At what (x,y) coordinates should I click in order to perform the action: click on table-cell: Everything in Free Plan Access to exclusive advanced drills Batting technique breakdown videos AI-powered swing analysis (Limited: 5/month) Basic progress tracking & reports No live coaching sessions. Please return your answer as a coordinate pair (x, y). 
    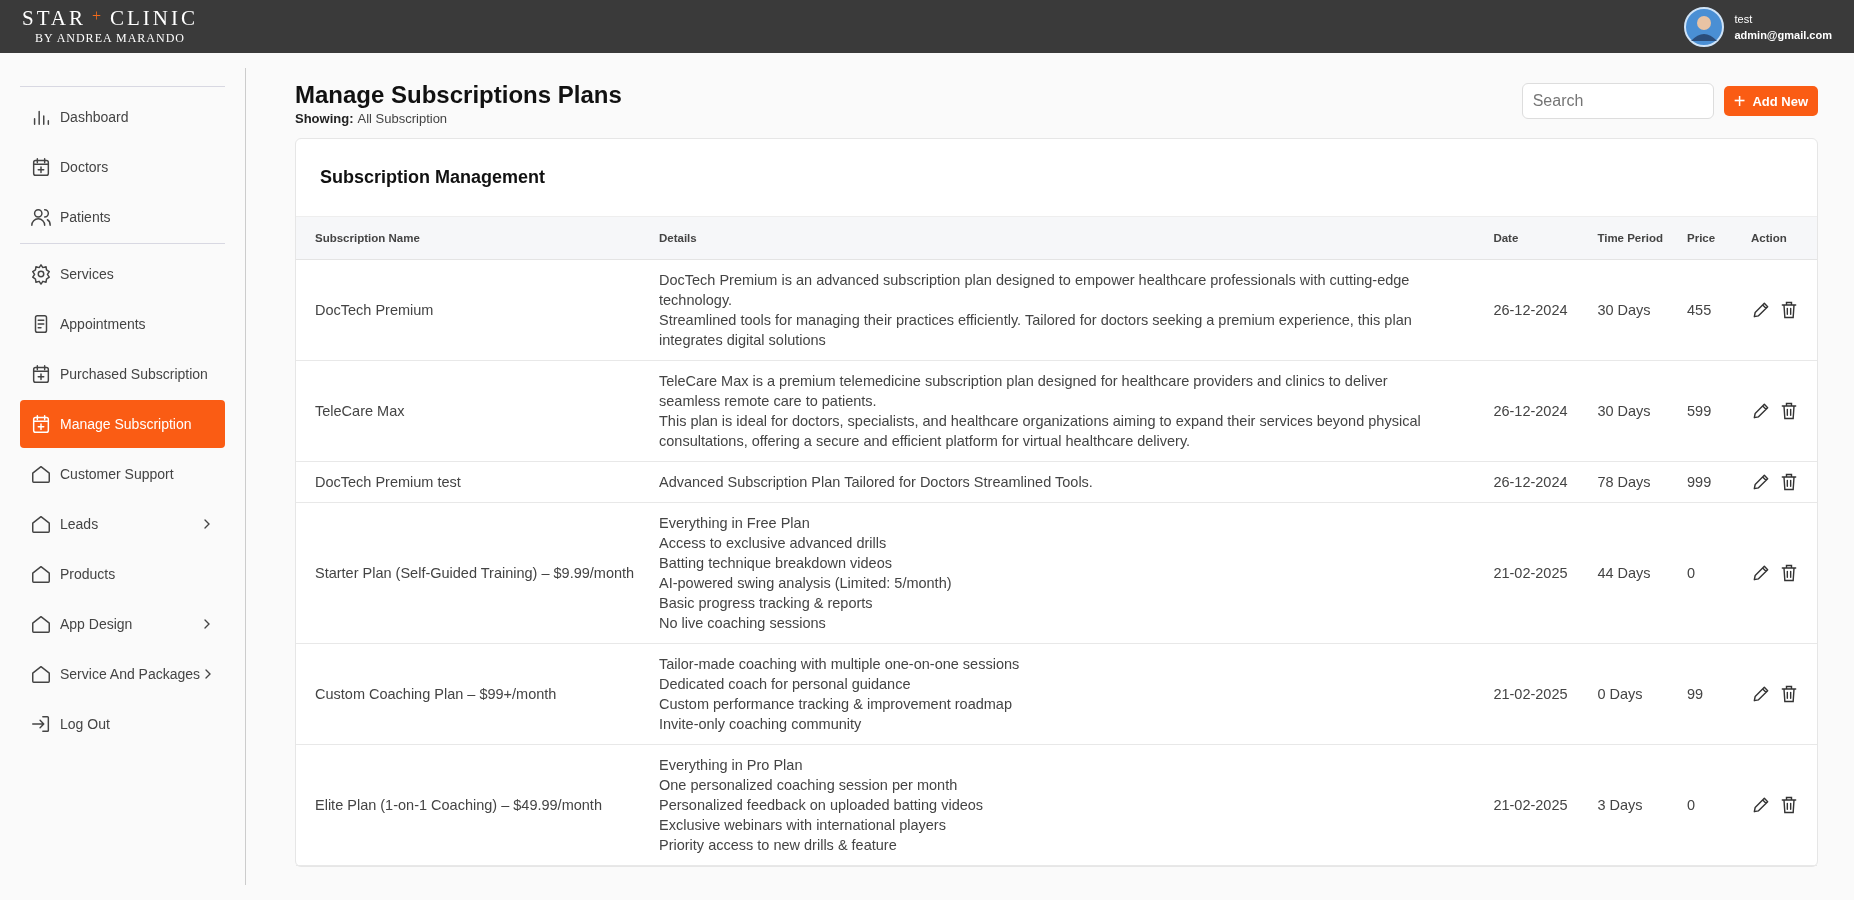
    Looking at the image, I should click on (1064, 573).